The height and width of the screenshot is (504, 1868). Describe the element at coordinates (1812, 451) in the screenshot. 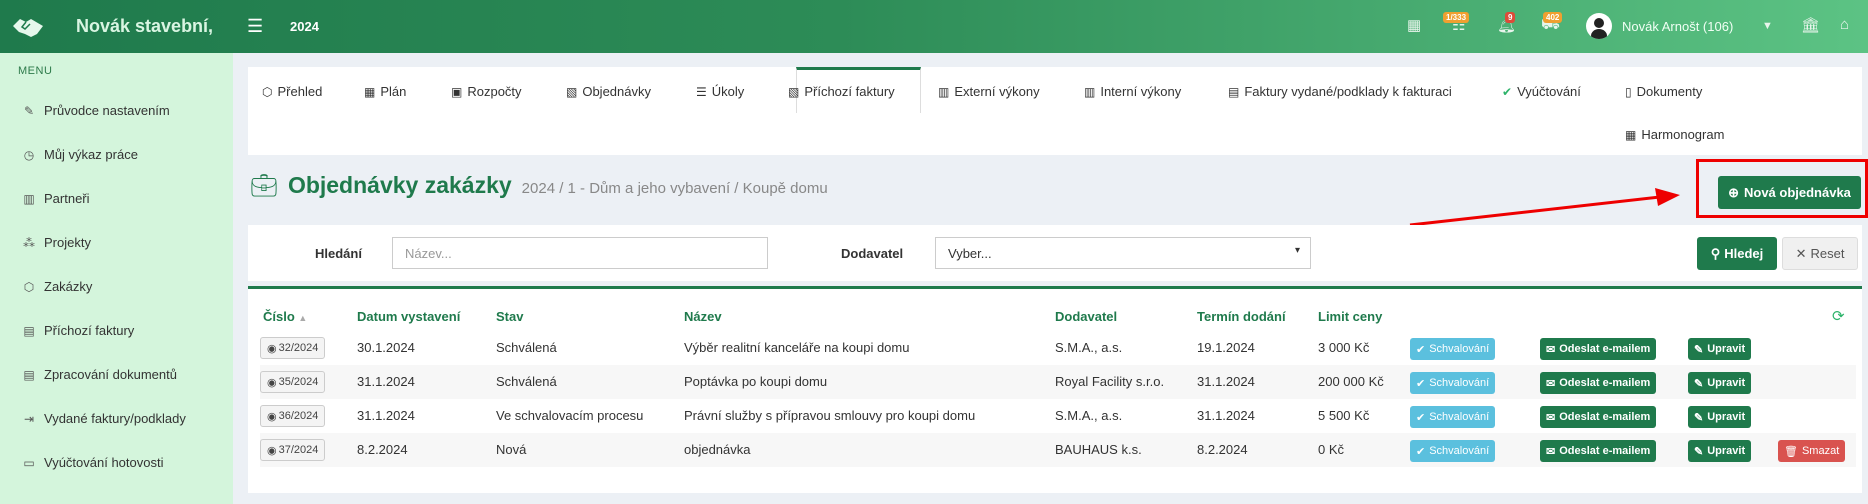

I see `delete-button: 🗑︎ Smazat` at that location.